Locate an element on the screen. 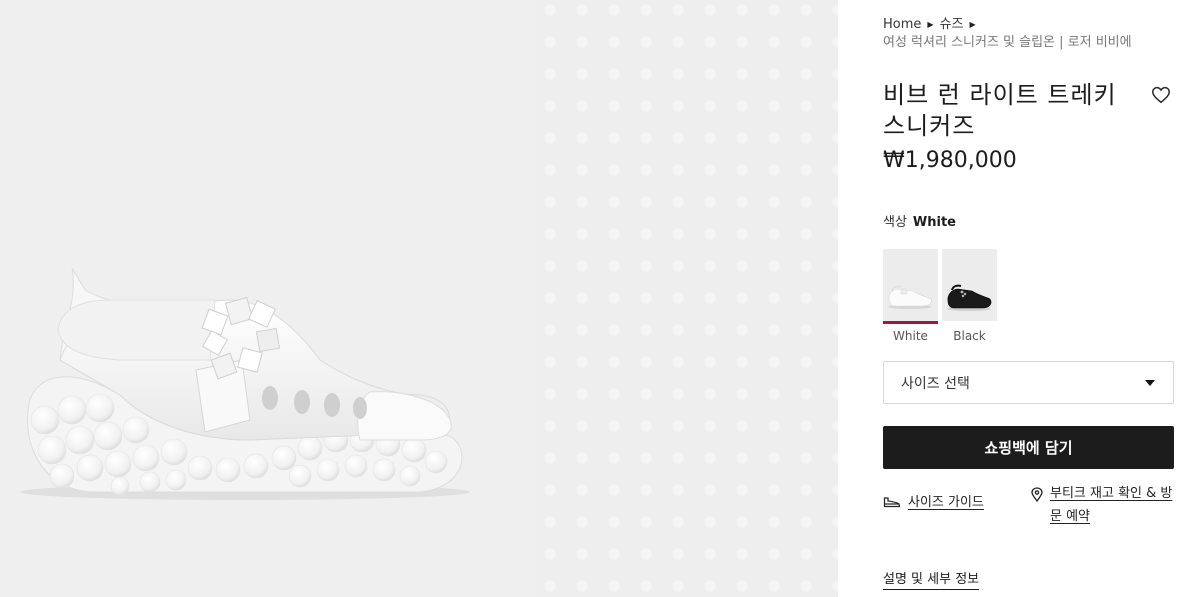 This screenshot has width=1200, height=597. shoe-icon is located at coordinates (892, 502).